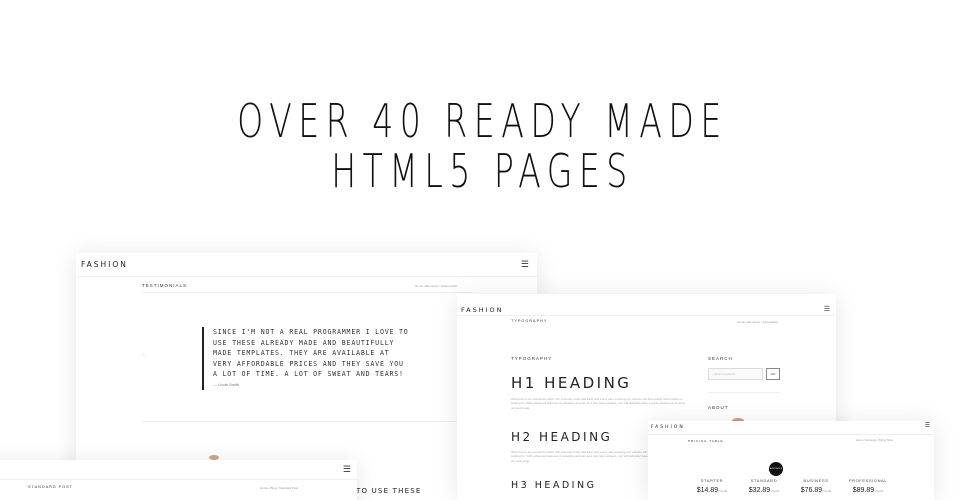  I want to click on h3-heading: H3 HEADING, so click(554, 485).